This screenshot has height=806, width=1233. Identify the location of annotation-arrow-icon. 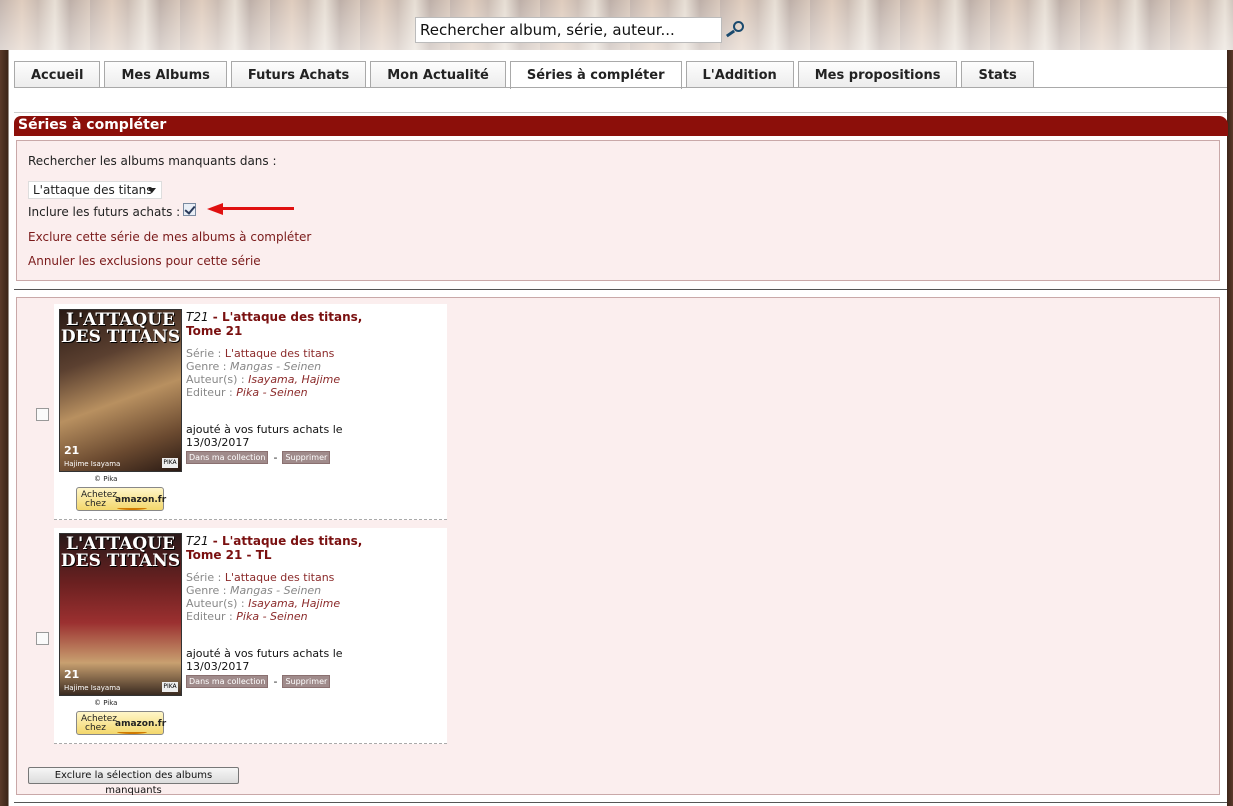
(252, 209).